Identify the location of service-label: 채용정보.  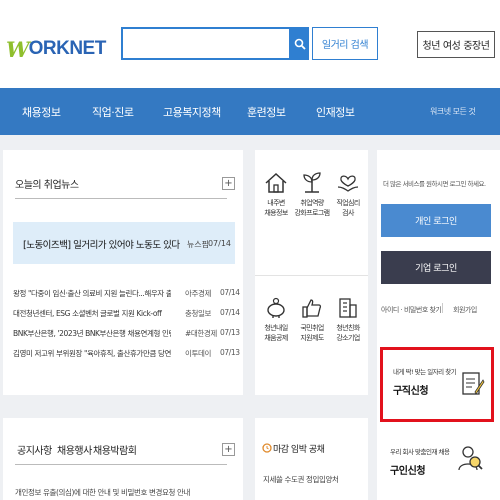
(276, 213).